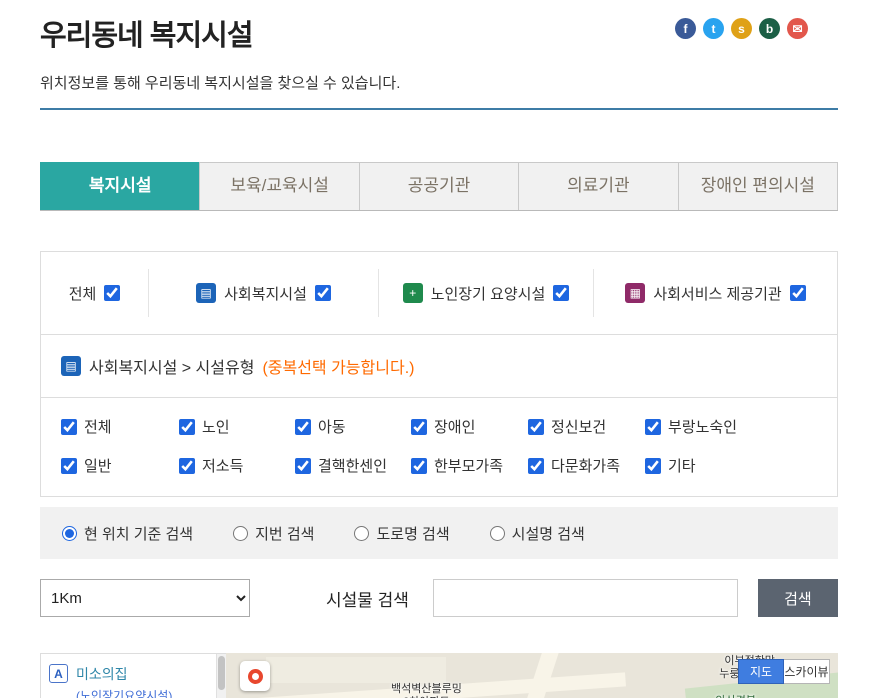  I want to click on current-location-icon, so click(255, 676).